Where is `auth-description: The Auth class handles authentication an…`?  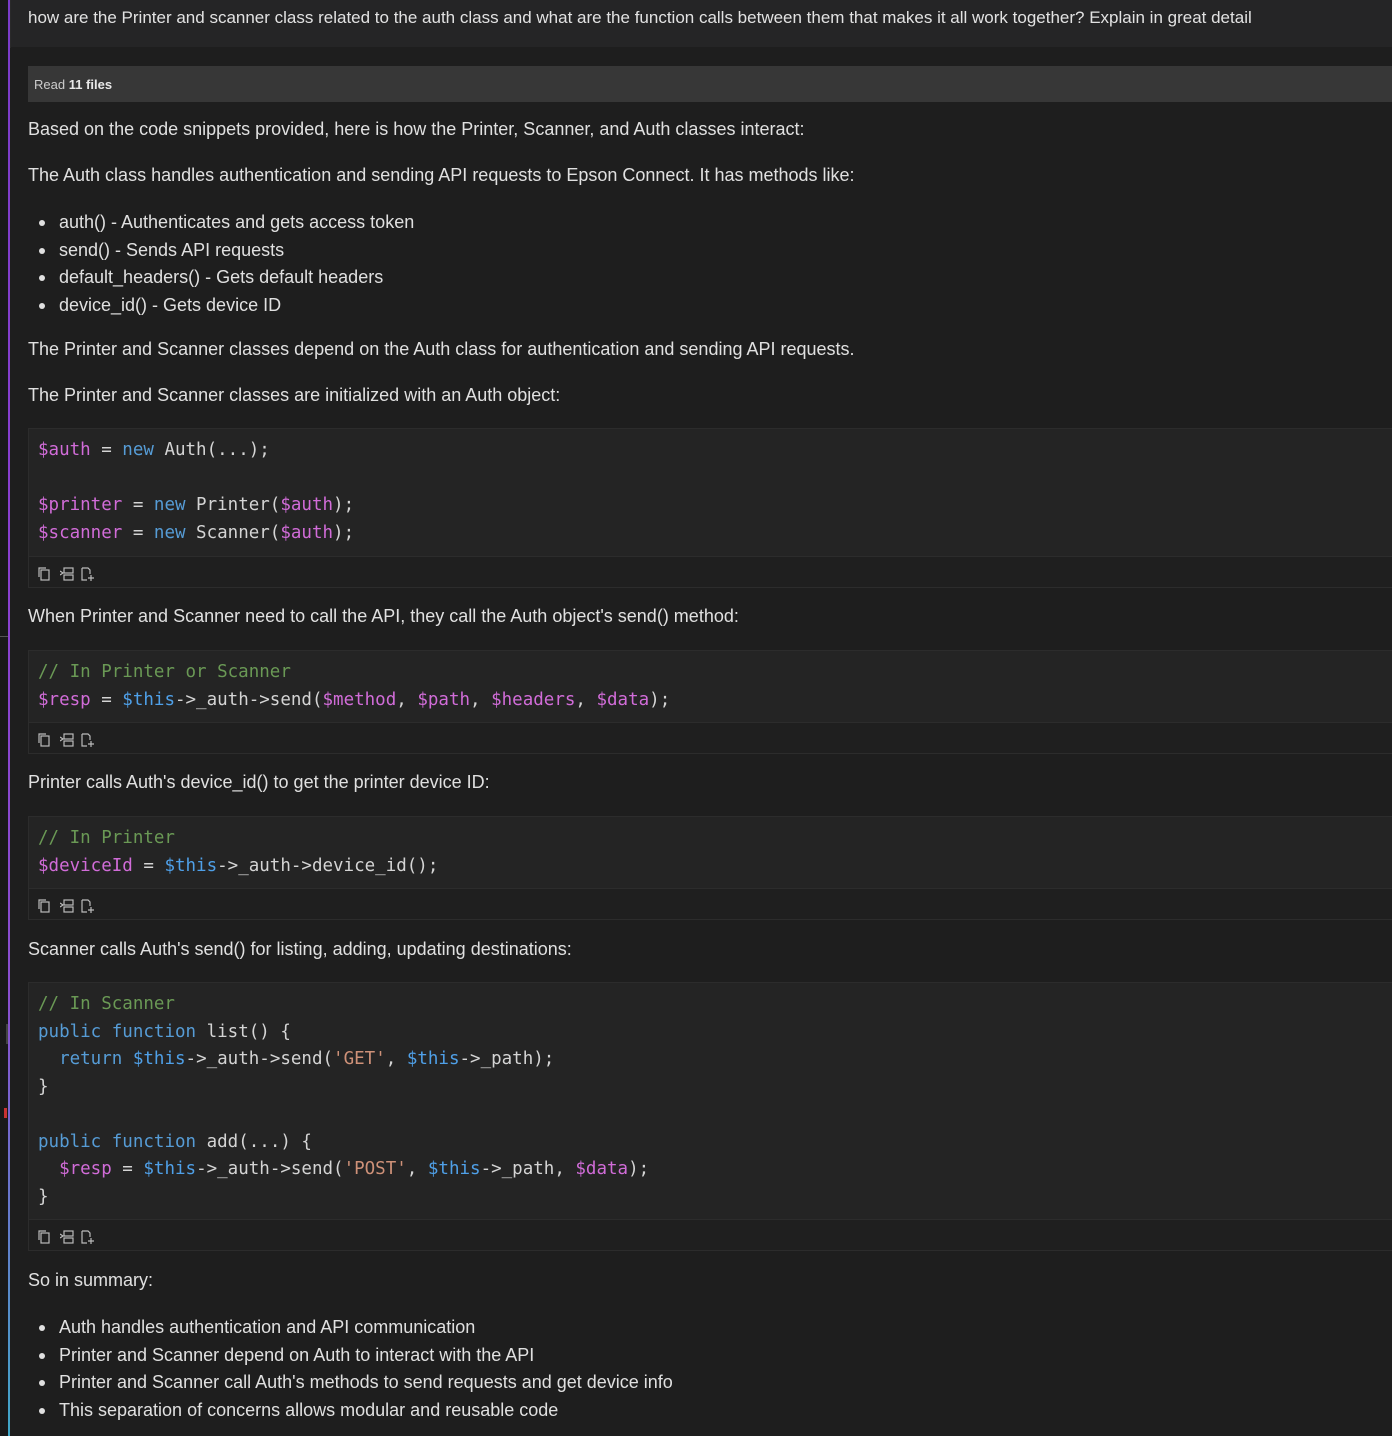 auth-description: The Auth class handles authentication an… is located at coordinates (441, 175).